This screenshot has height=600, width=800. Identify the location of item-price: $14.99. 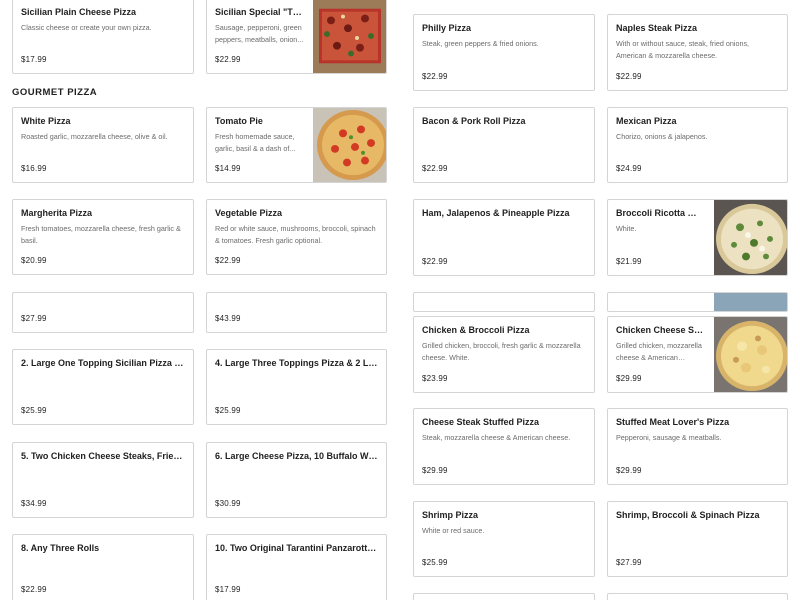
(228, 168).